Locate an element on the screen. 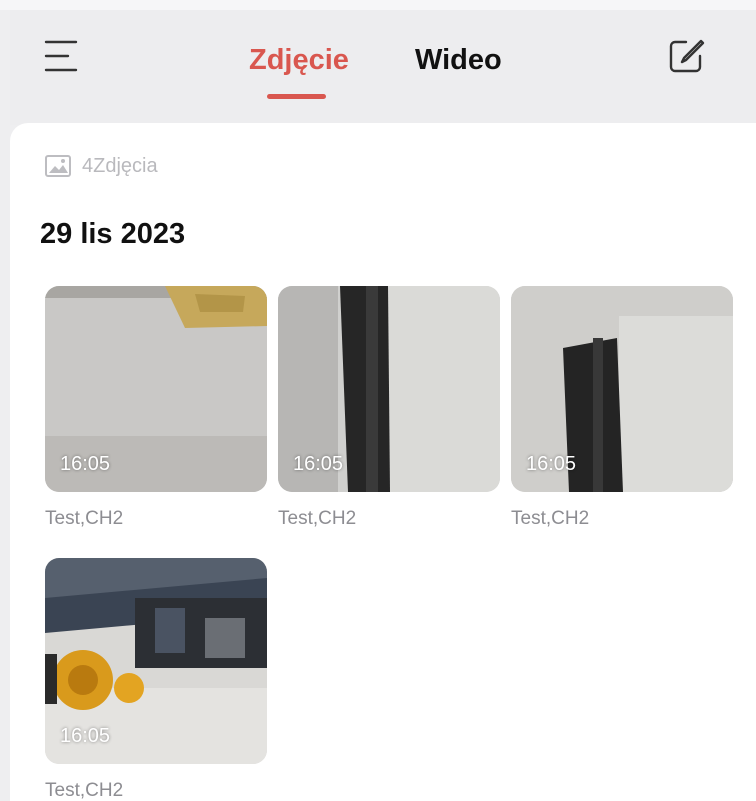 The width and height of the screenshot is (756, 801). photo-count-row: 4Zdjęcia is located at coordinates (101, 166).